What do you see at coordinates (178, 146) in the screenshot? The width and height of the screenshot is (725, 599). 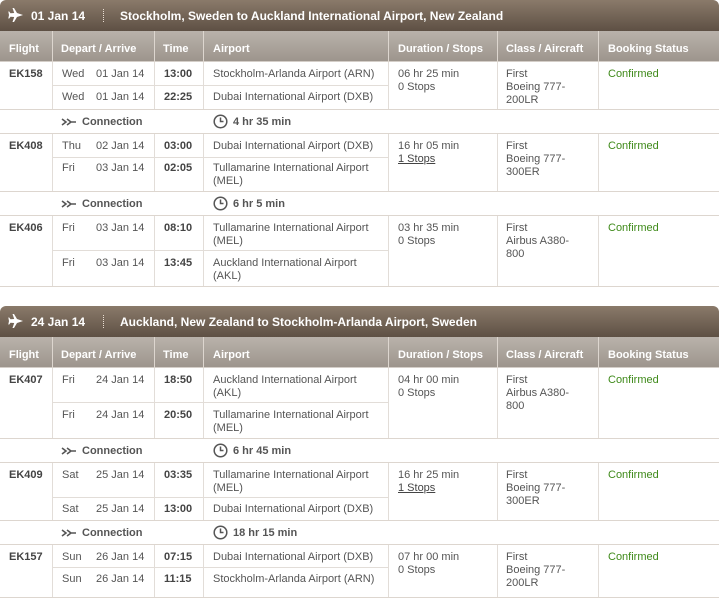 I see `depart-time: 03:00` at bounding box center [178, 146].